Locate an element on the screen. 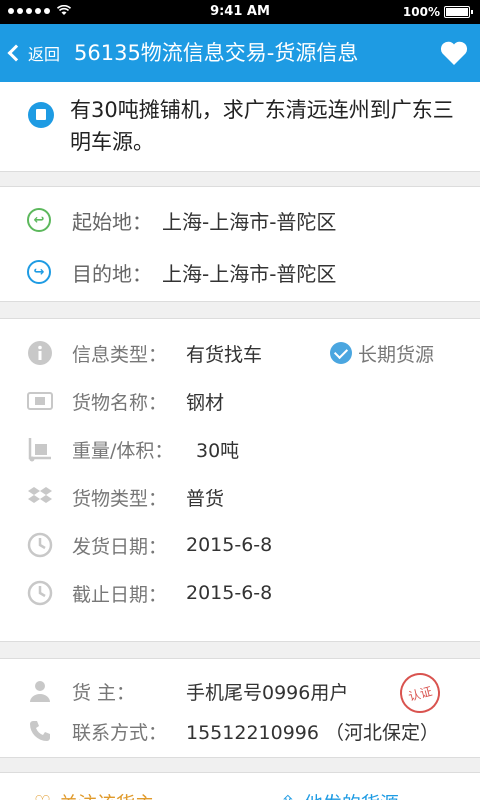 This screenshot has height=800, width=480. heart-icon is located at coordinates (454, 53).